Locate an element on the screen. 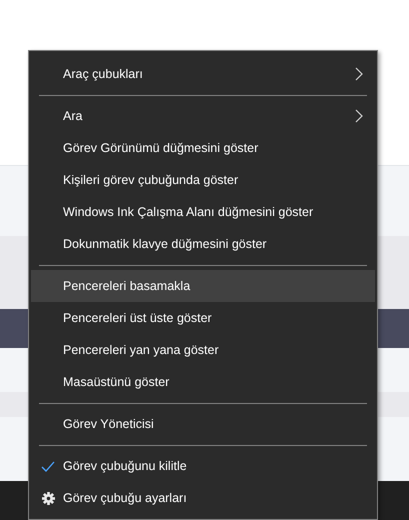 The width and height of the screenshot is (409, 520). menu-item: Pencereleri yan yana göster is located at coordinates (203, 350).